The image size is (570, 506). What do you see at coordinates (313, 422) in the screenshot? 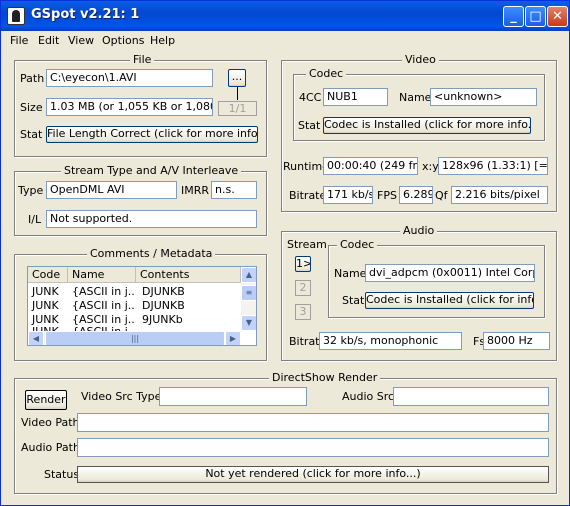
I see `video-path-field` at bounding box center [313, 422].